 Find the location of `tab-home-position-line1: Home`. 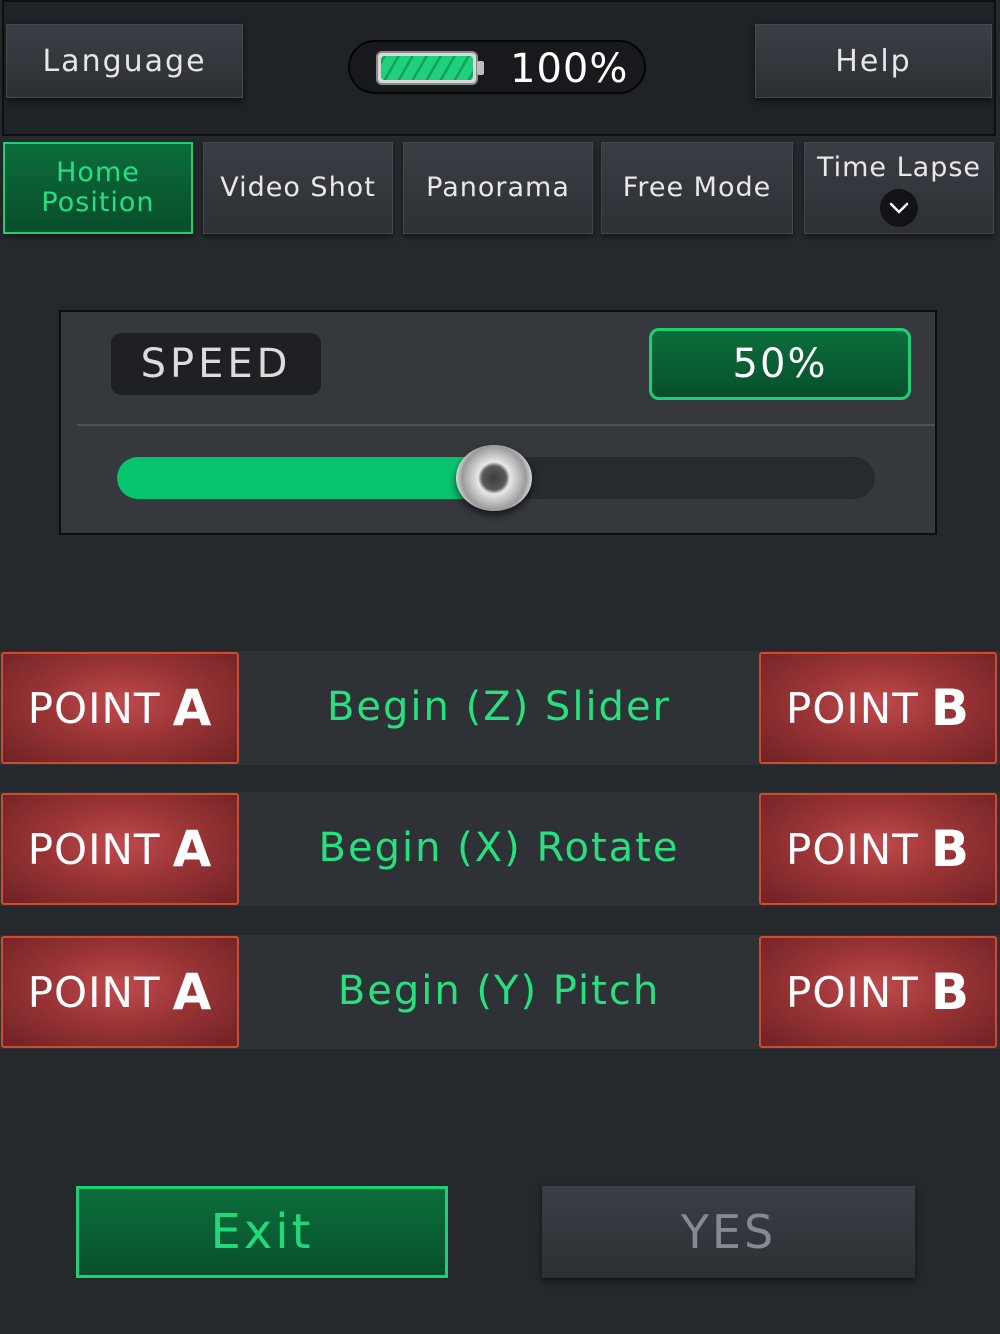

tab-home-position-line1: Home is located at coordinates (98, 172).